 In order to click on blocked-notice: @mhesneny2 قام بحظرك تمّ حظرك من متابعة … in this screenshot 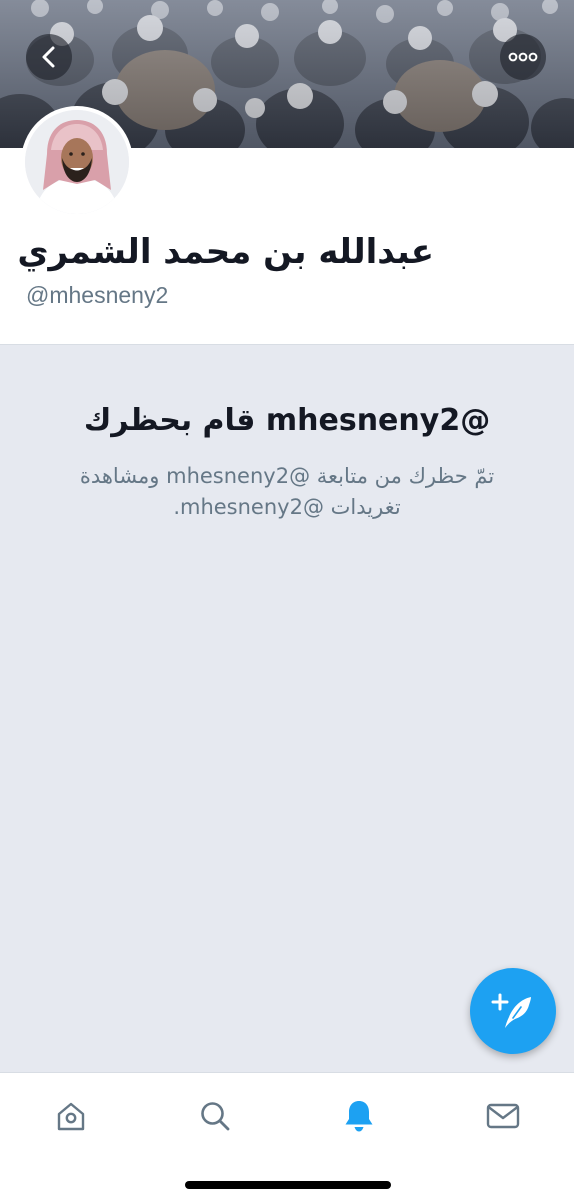, I will do `click(287, 434)`.